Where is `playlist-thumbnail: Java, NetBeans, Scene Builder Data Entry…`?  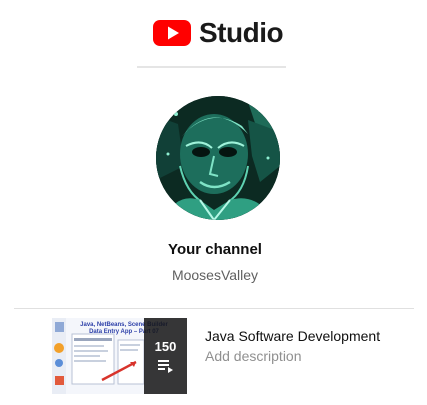
playlist-thumbnail: Java, NetBeans, Scene Builder Data Entry… is located at coordinates (119, 356).